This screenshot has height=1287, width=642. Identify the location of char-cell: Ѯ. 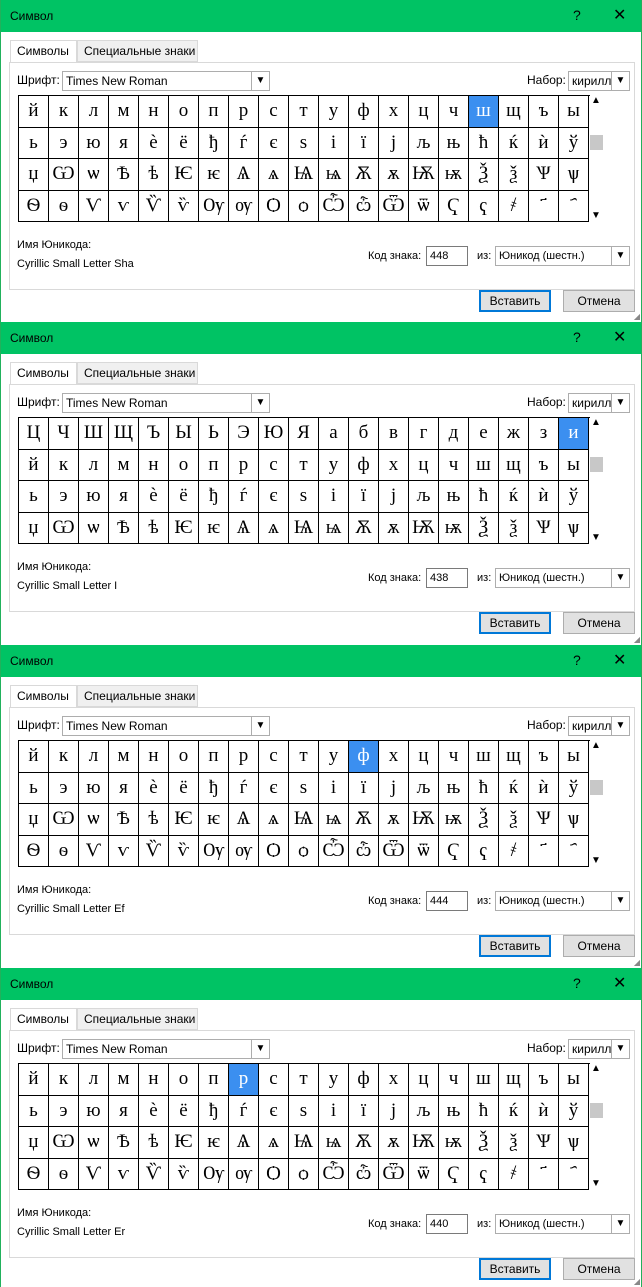
(484, 820).